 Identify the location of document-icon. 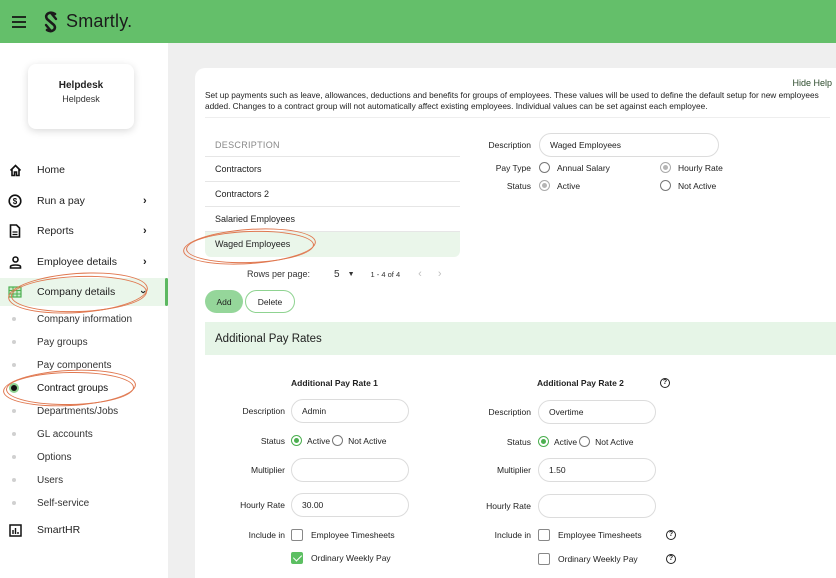
(15, 231).